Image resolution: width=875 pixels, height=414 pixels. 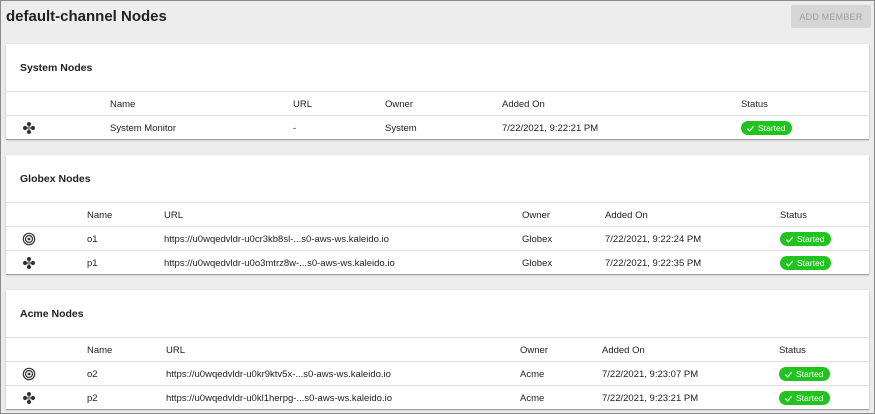 I want to click on node-name: p2, so click(x=92, y=398).